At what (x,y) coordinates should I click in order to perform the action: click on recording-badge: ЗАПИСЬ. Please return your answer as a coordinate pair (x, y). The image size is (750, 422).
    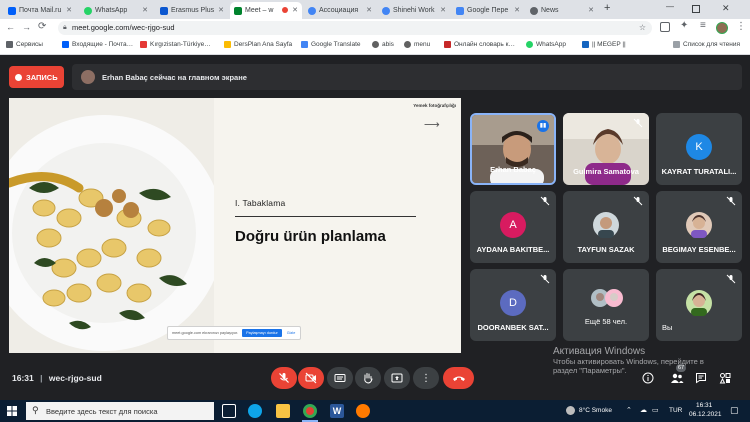
    Looking at the image, I should click on (36, 77).